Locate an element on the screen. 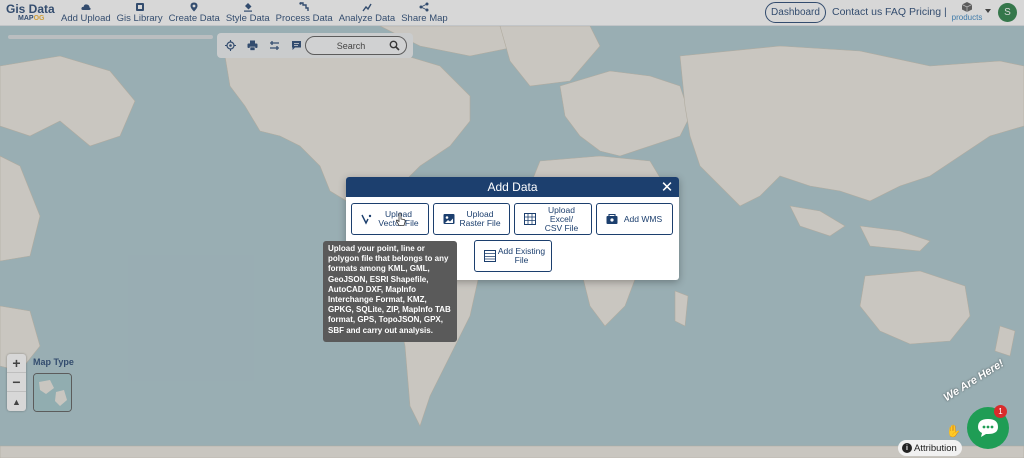 The height and width of the screenshot is (458, 1024). nav-process-data: Process Data is located at coordinates (304, 13).